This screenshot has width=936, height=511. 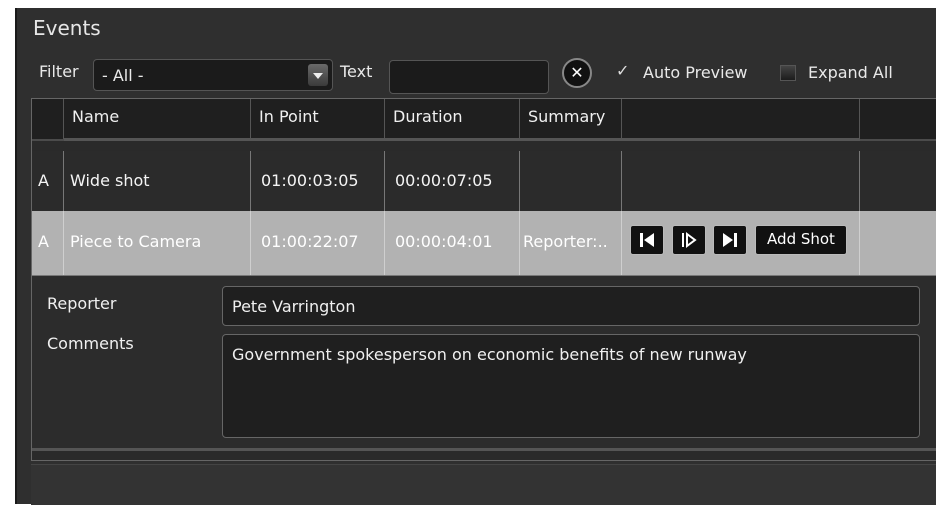 I want to click on skip-to-start-icon, so click(x=647, y=240).